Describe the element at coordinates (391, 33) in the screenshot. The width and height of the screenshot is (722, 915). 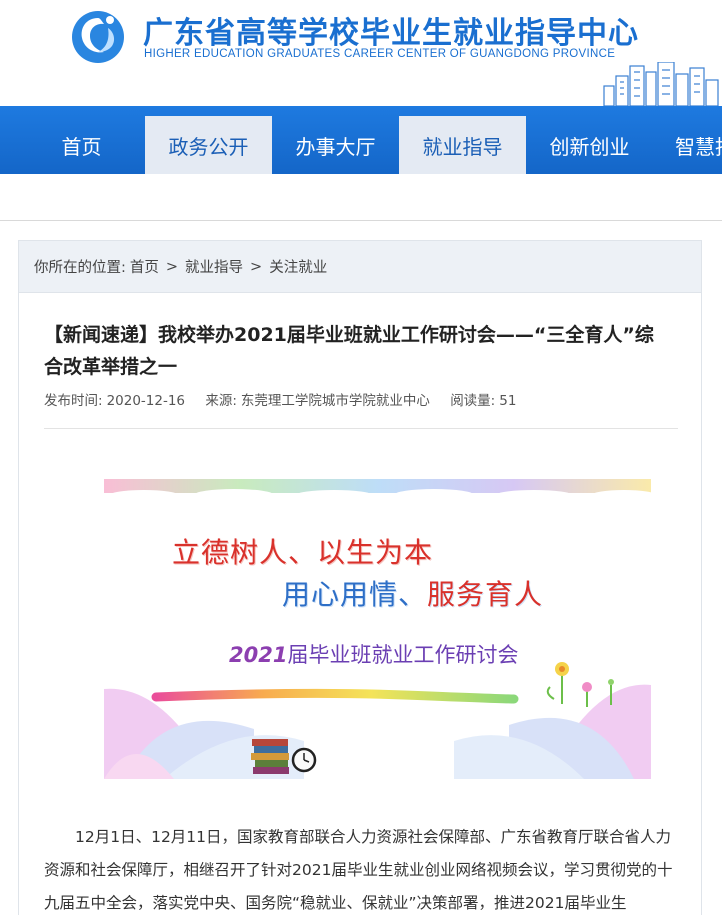
I see `site-title: 广东省高等学校毕业生就业指导中心` at that location.